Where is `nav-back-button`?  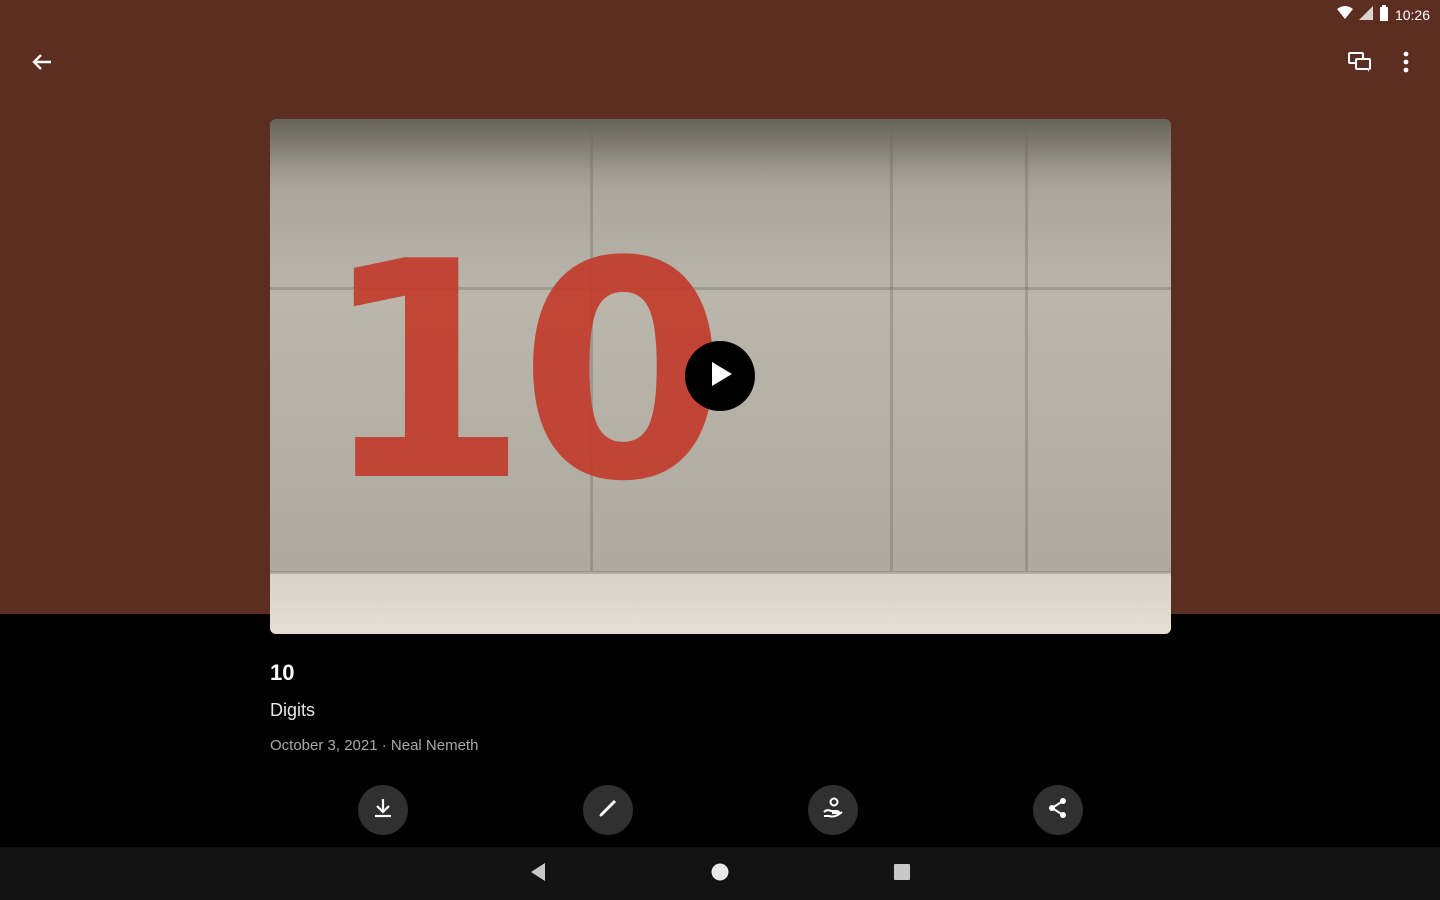 nav-back-button is located at coordinates (538, 874).